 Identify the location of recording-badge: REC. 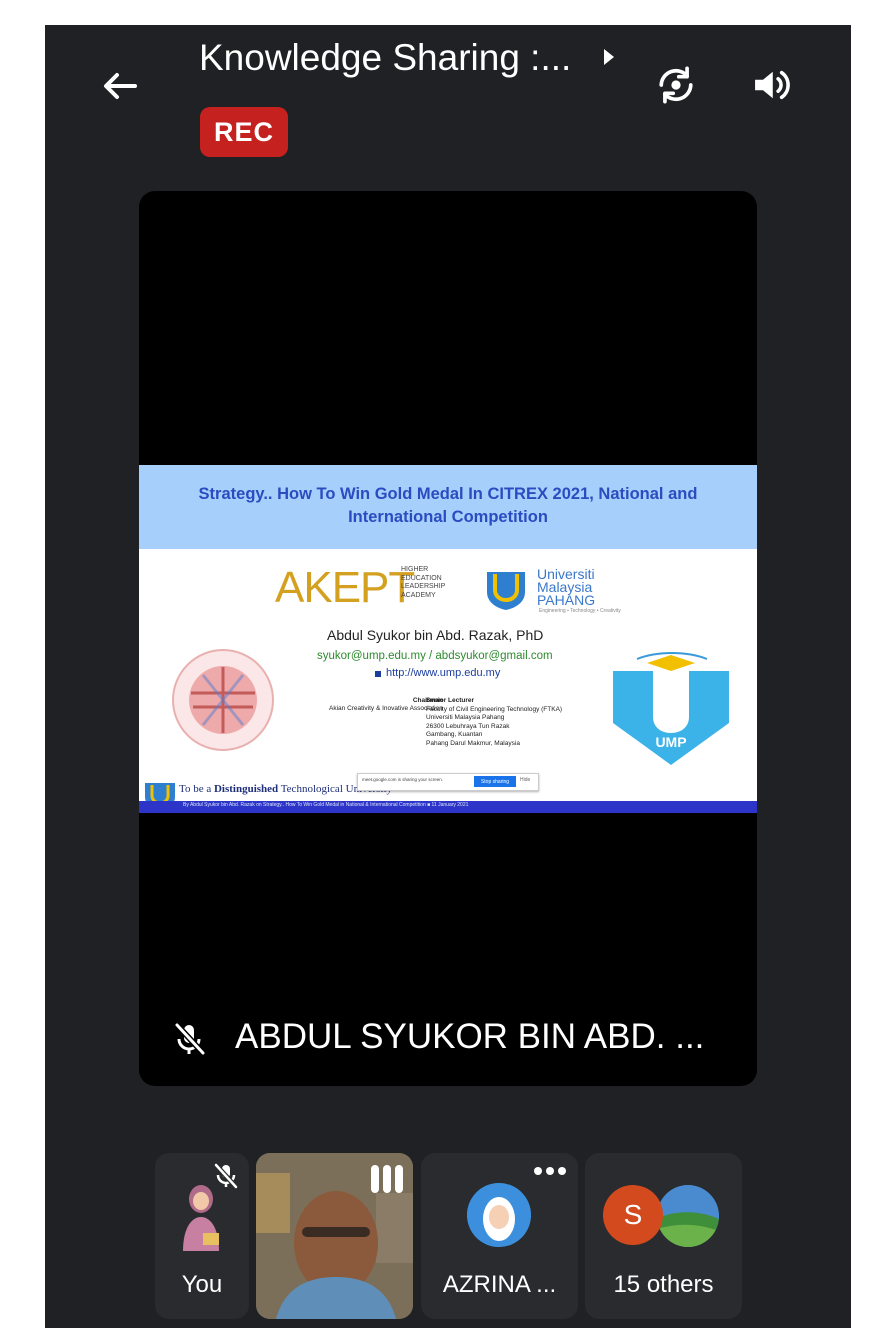
(244, 132).